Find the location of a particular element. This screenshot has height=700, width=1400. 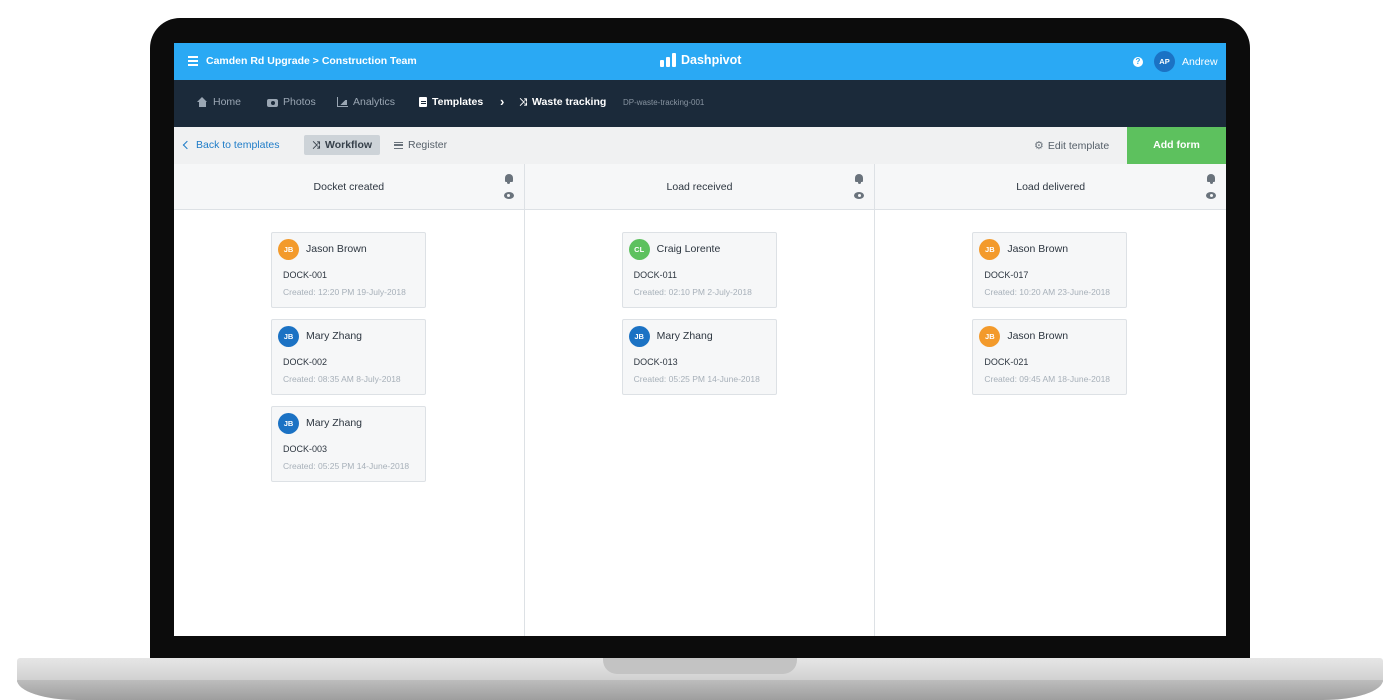

docket-id: DOCK-002 is located at coordinates (305, 362).